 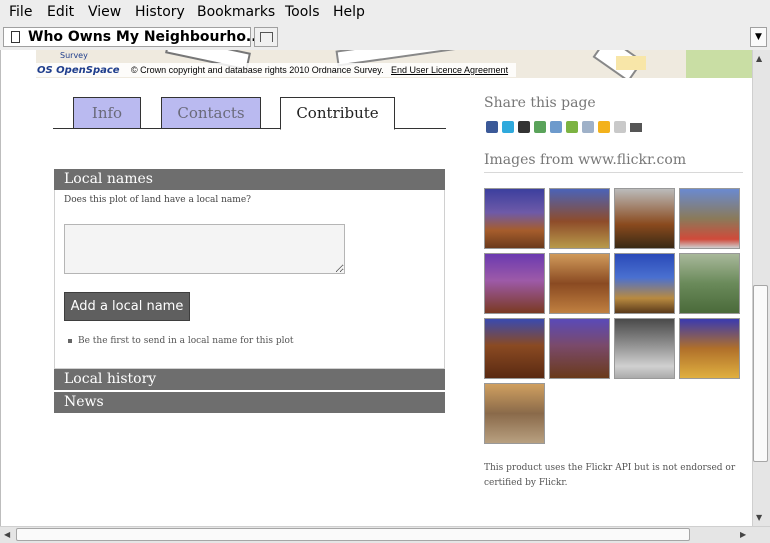 What do you see at coordinates (249, 379) in the screenshot?
I see `local-history-header: Local history` at bounding box center [249, 379].